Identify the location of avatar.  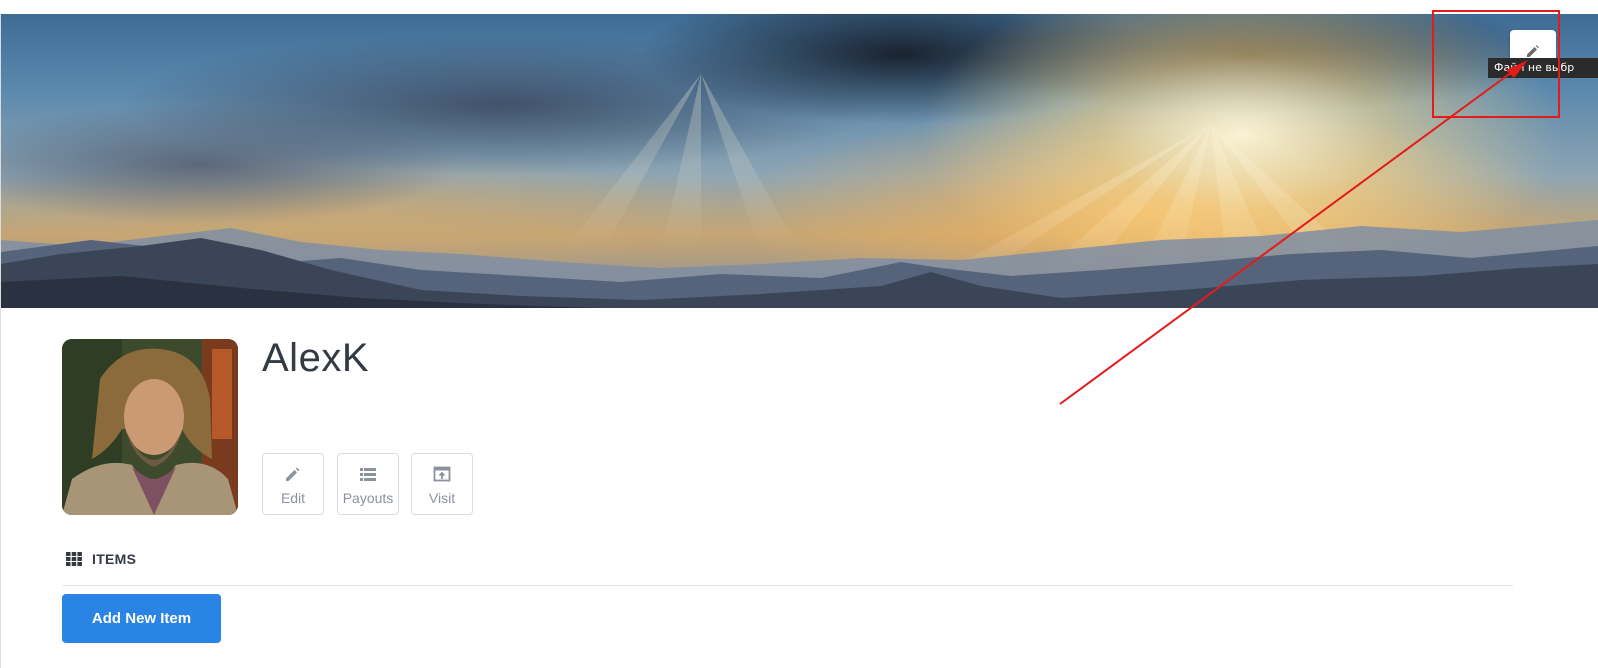
(150, 427).